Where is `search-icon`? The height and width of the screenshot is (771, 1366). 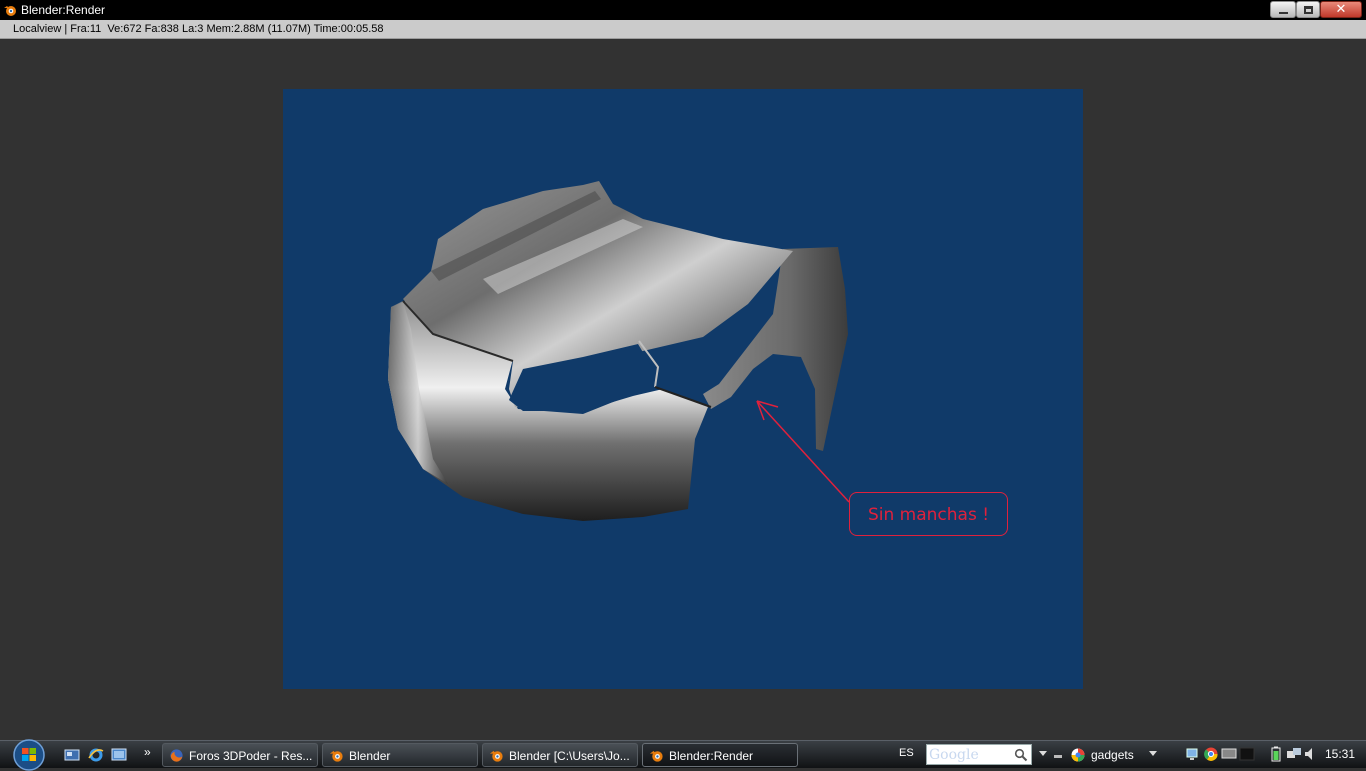
search-icon is located at coordinates (1021, 755).